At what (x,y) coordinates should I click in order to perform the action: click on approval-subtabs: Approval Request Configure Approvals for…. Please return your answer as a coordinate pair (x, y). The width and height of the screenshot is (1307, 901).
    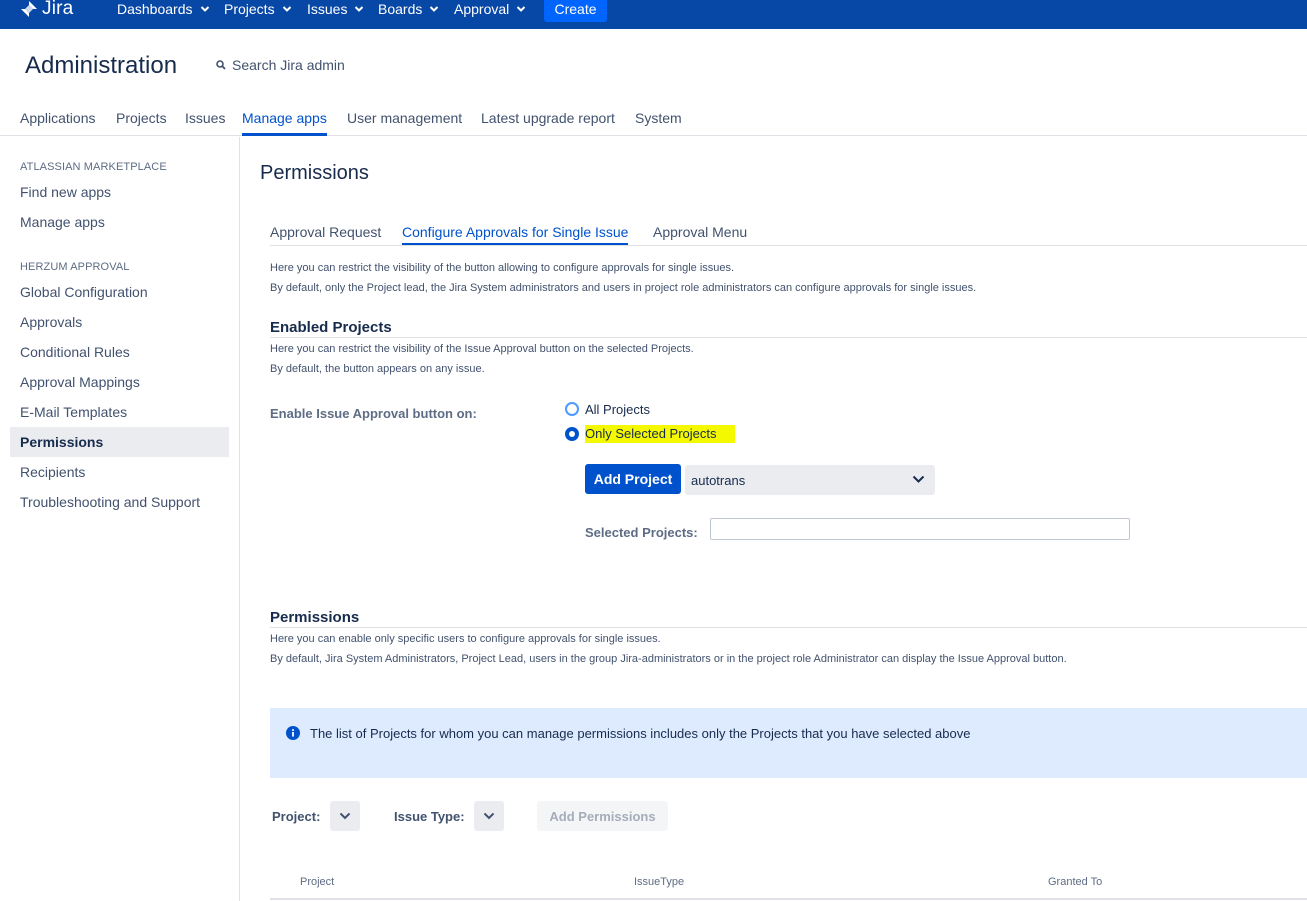
    Looking at the image, I should click on (788, 234).